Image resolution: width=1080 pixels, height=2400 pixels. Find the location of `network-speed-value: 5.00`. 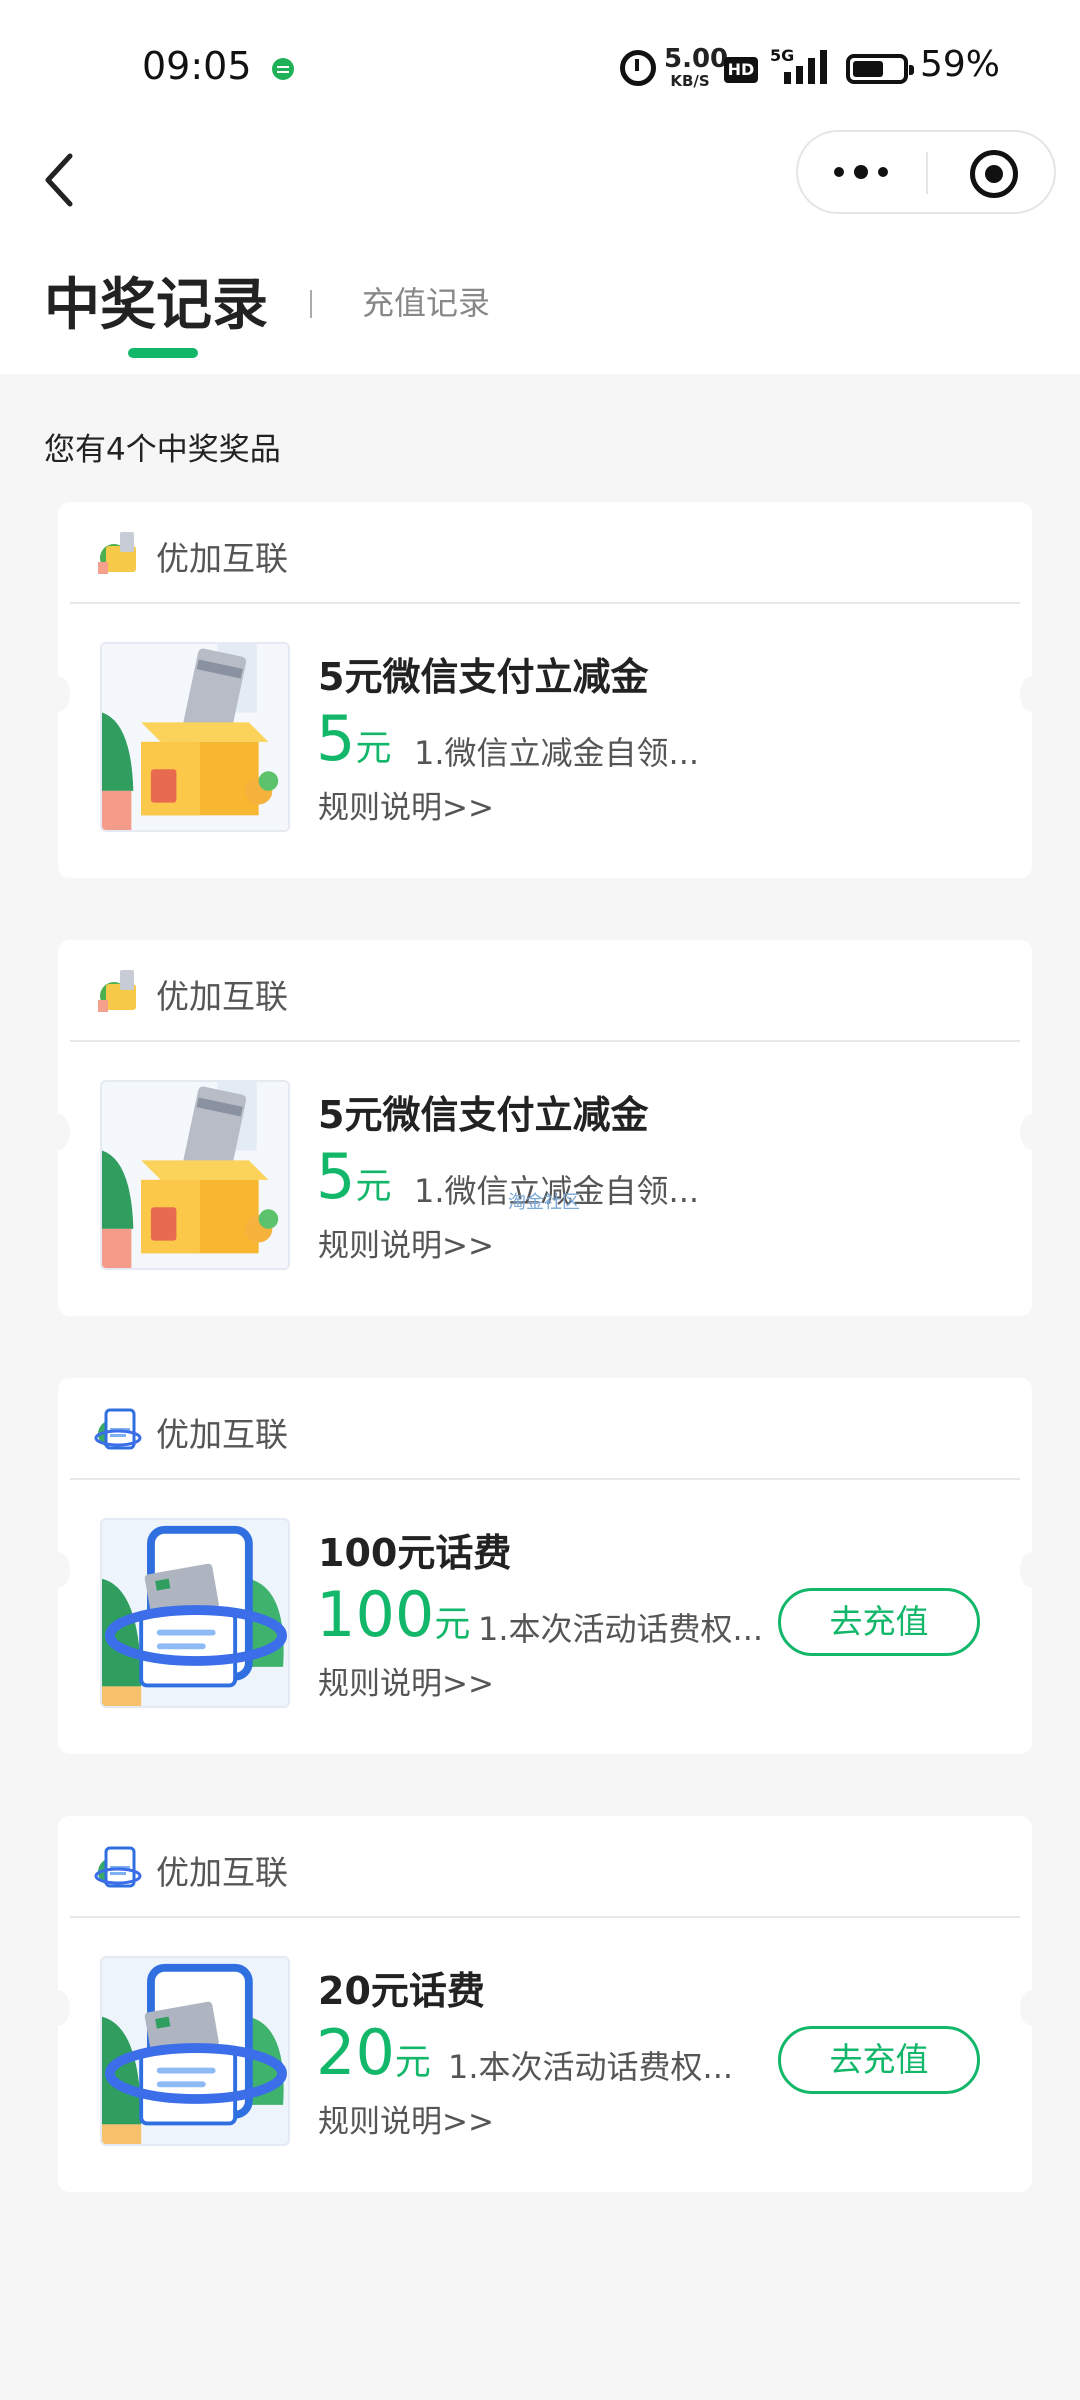

network-speed-value: 5.00 is located at coordinates (696, 59).